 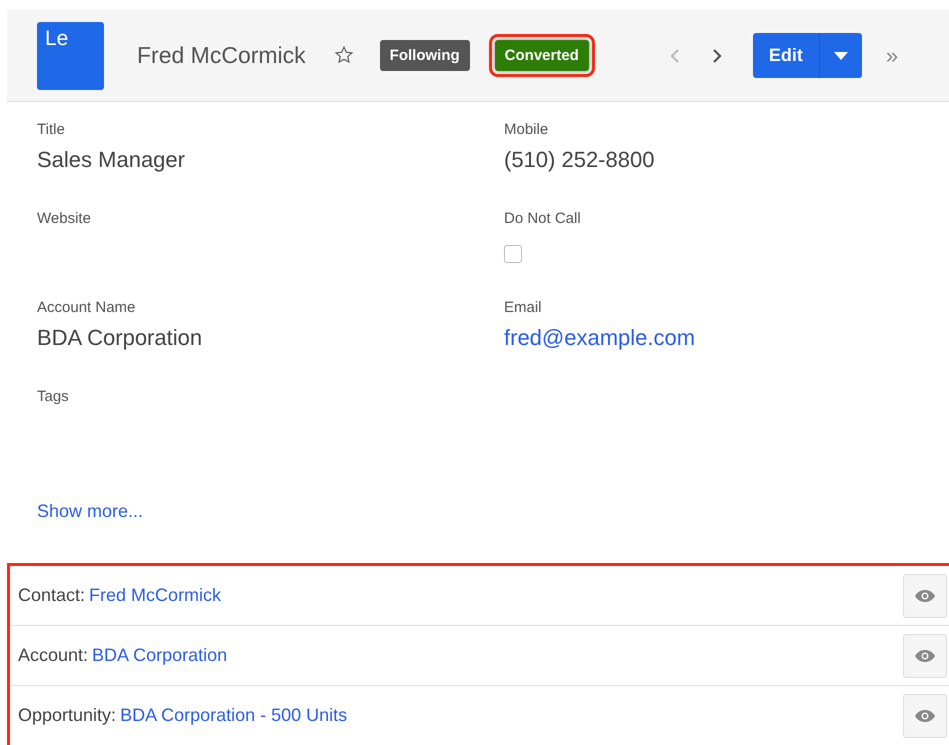 What do you see at coordinates (786, 55) in the screenshot?
I see `edit-button: Edit` at bounding box center [786, 55].